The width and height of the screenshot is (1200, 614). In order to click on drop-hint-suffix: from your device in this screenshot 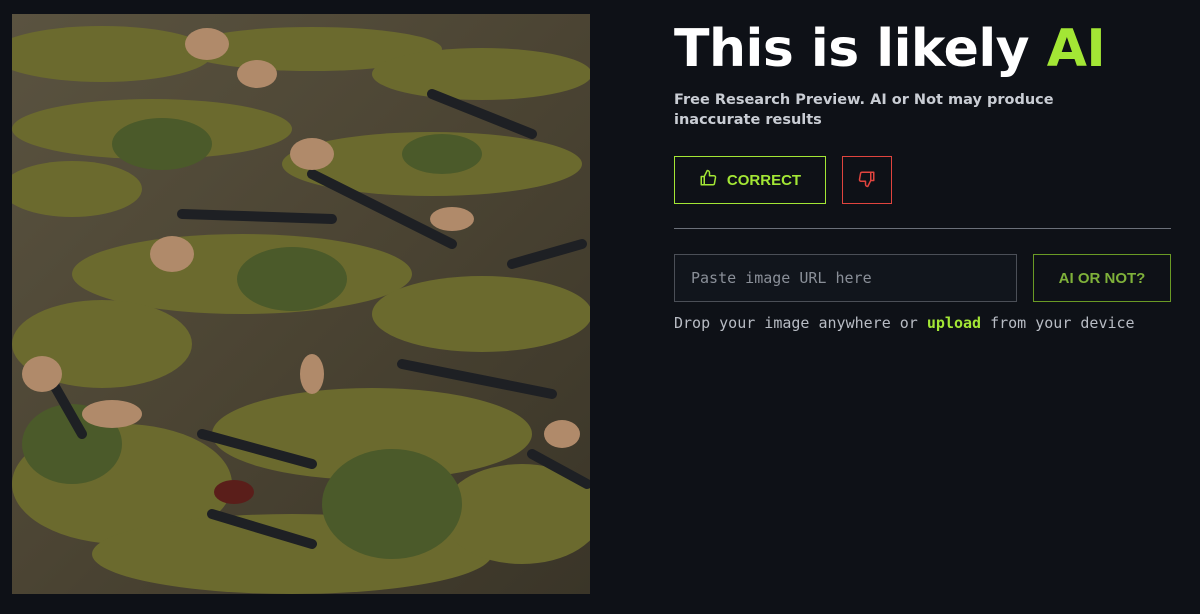, I will do `click(1058, 323)`.